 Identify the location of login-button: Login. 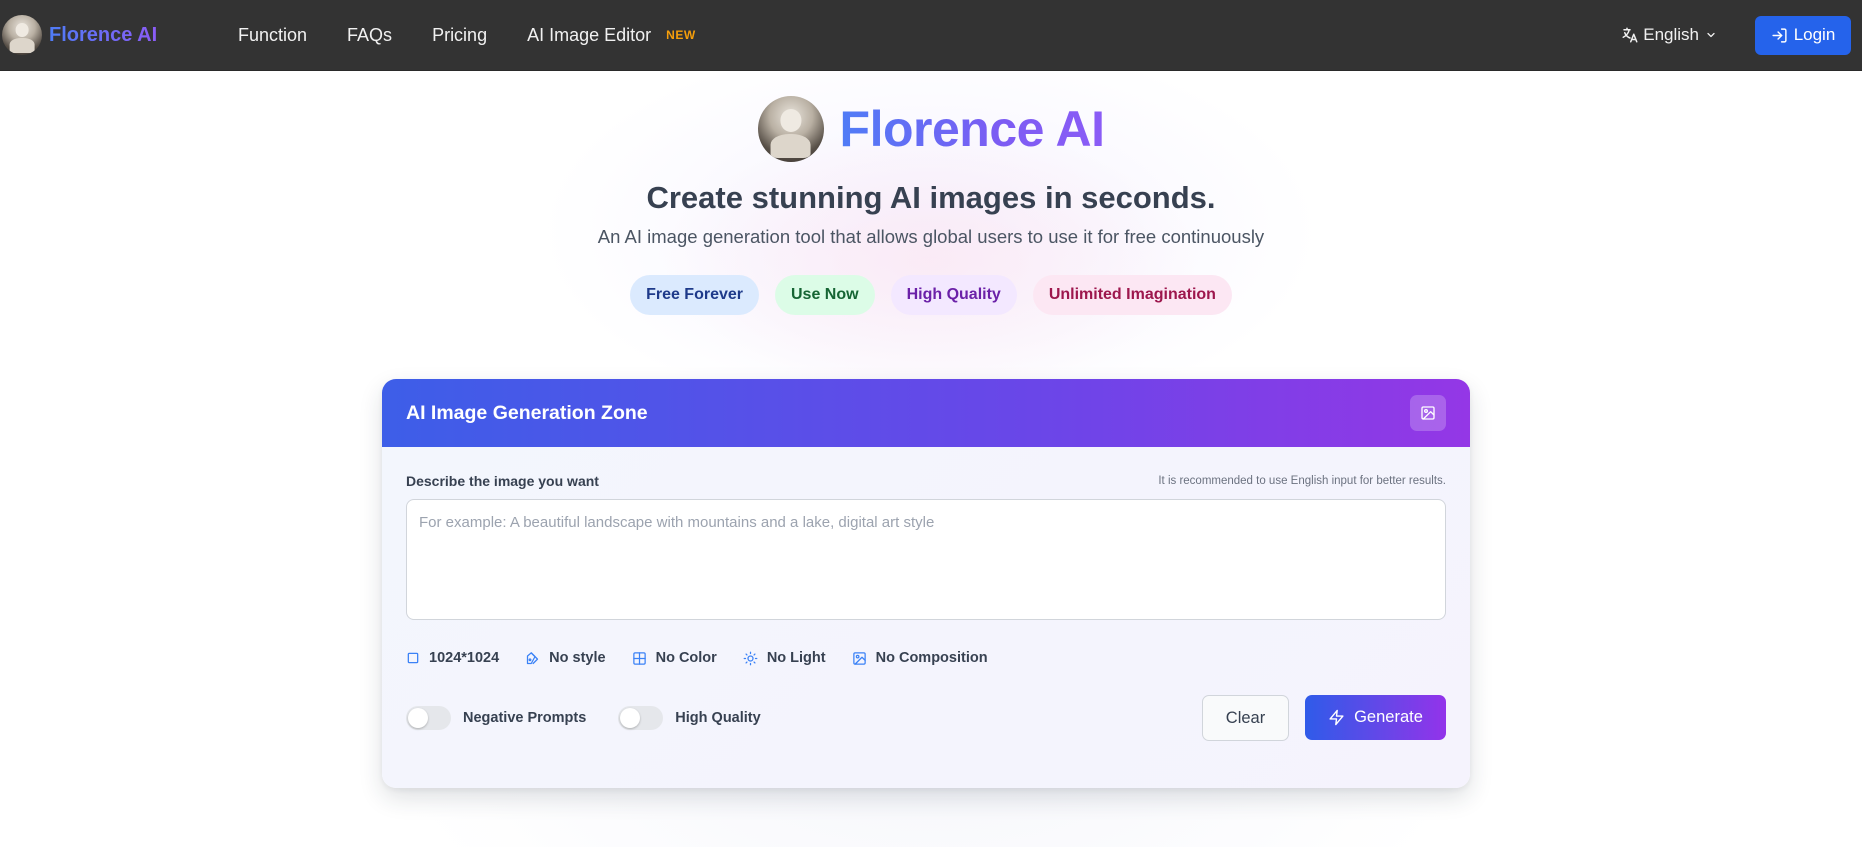
(1803, 35).